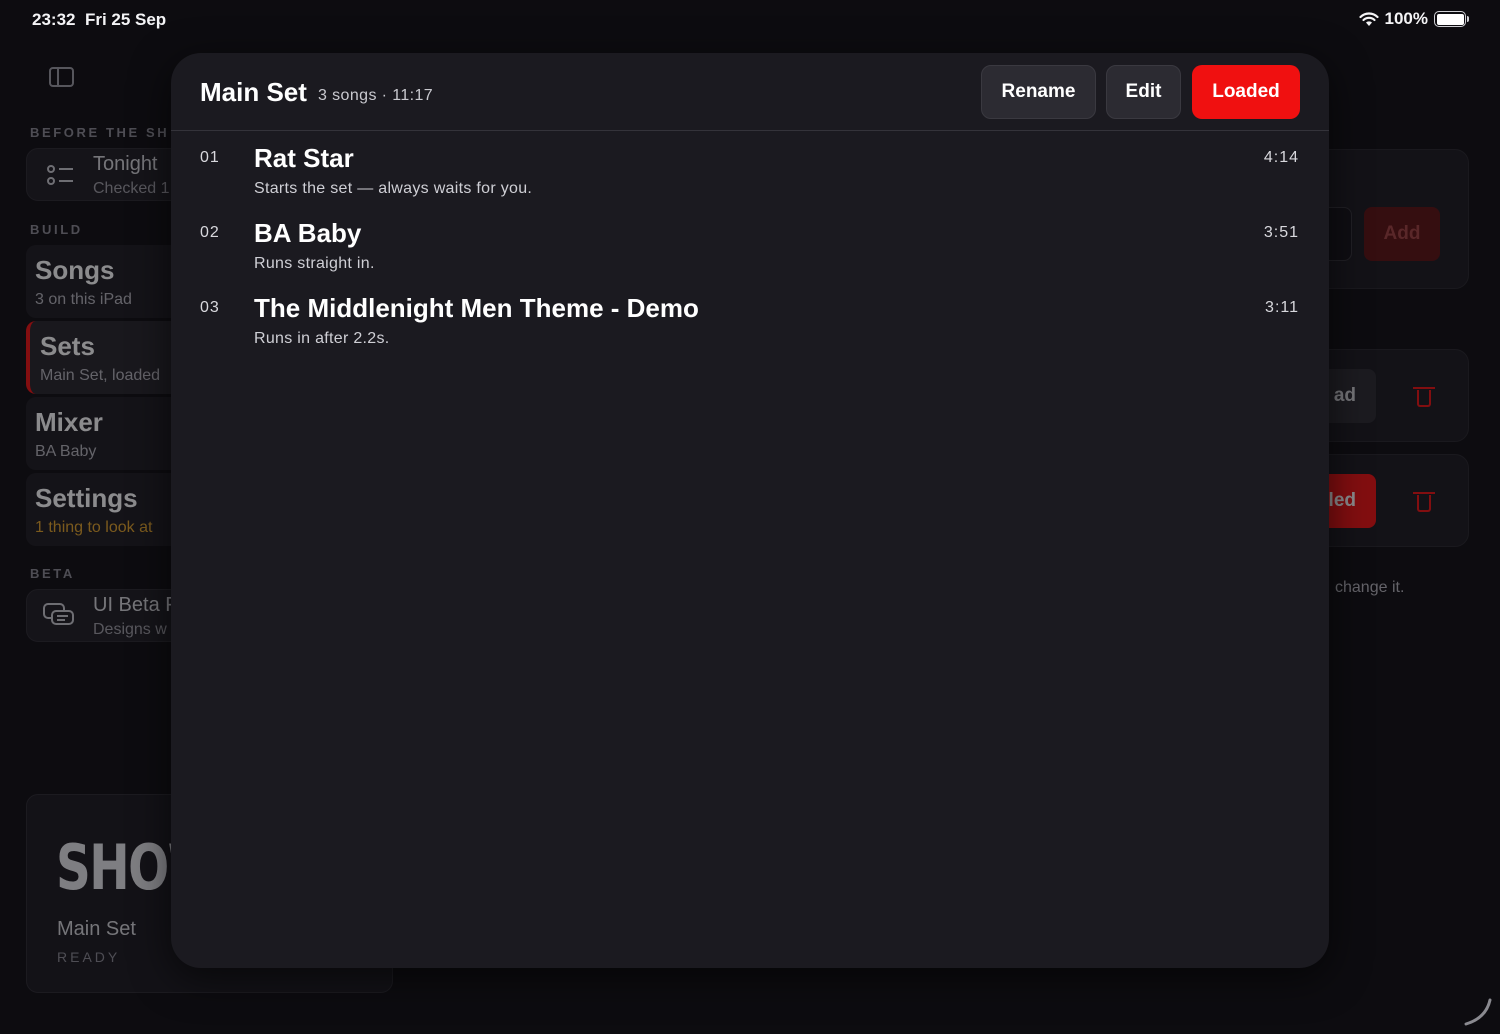 This screenshot has height=1034, width=1500. What do you see at coordinates (61, 77) in the screenshot?
I see `sidebar-toggle-icon` at bounding box center [61, 77].